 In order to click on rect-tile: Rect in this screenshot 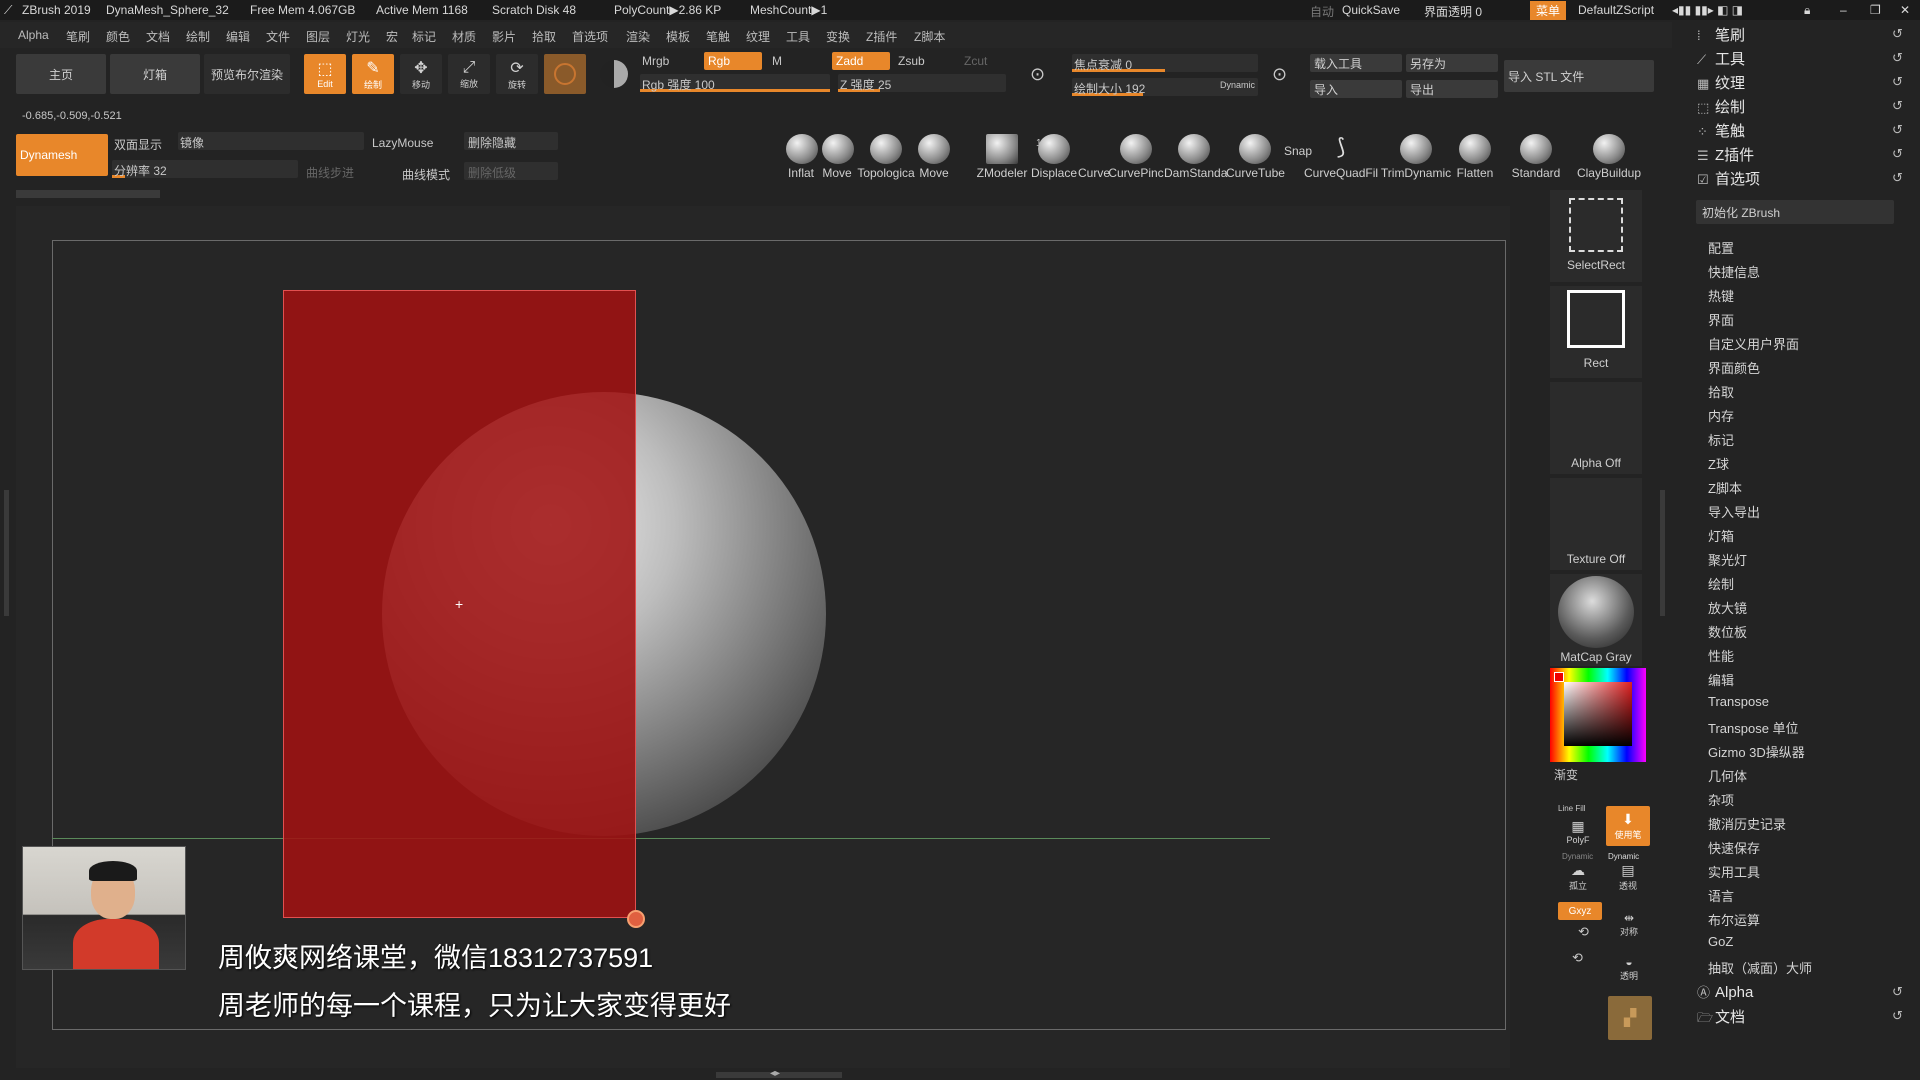, I will do `click(1596, 332)`.